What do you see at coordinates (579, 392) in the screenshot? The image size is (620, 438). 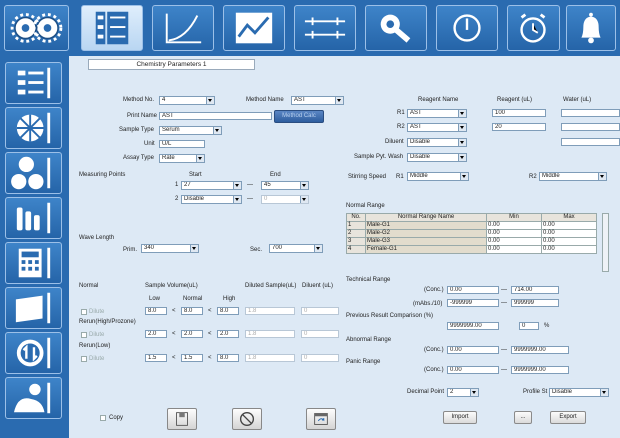 I see `profile-st-select: Disable` at bounding box center [579, 392].